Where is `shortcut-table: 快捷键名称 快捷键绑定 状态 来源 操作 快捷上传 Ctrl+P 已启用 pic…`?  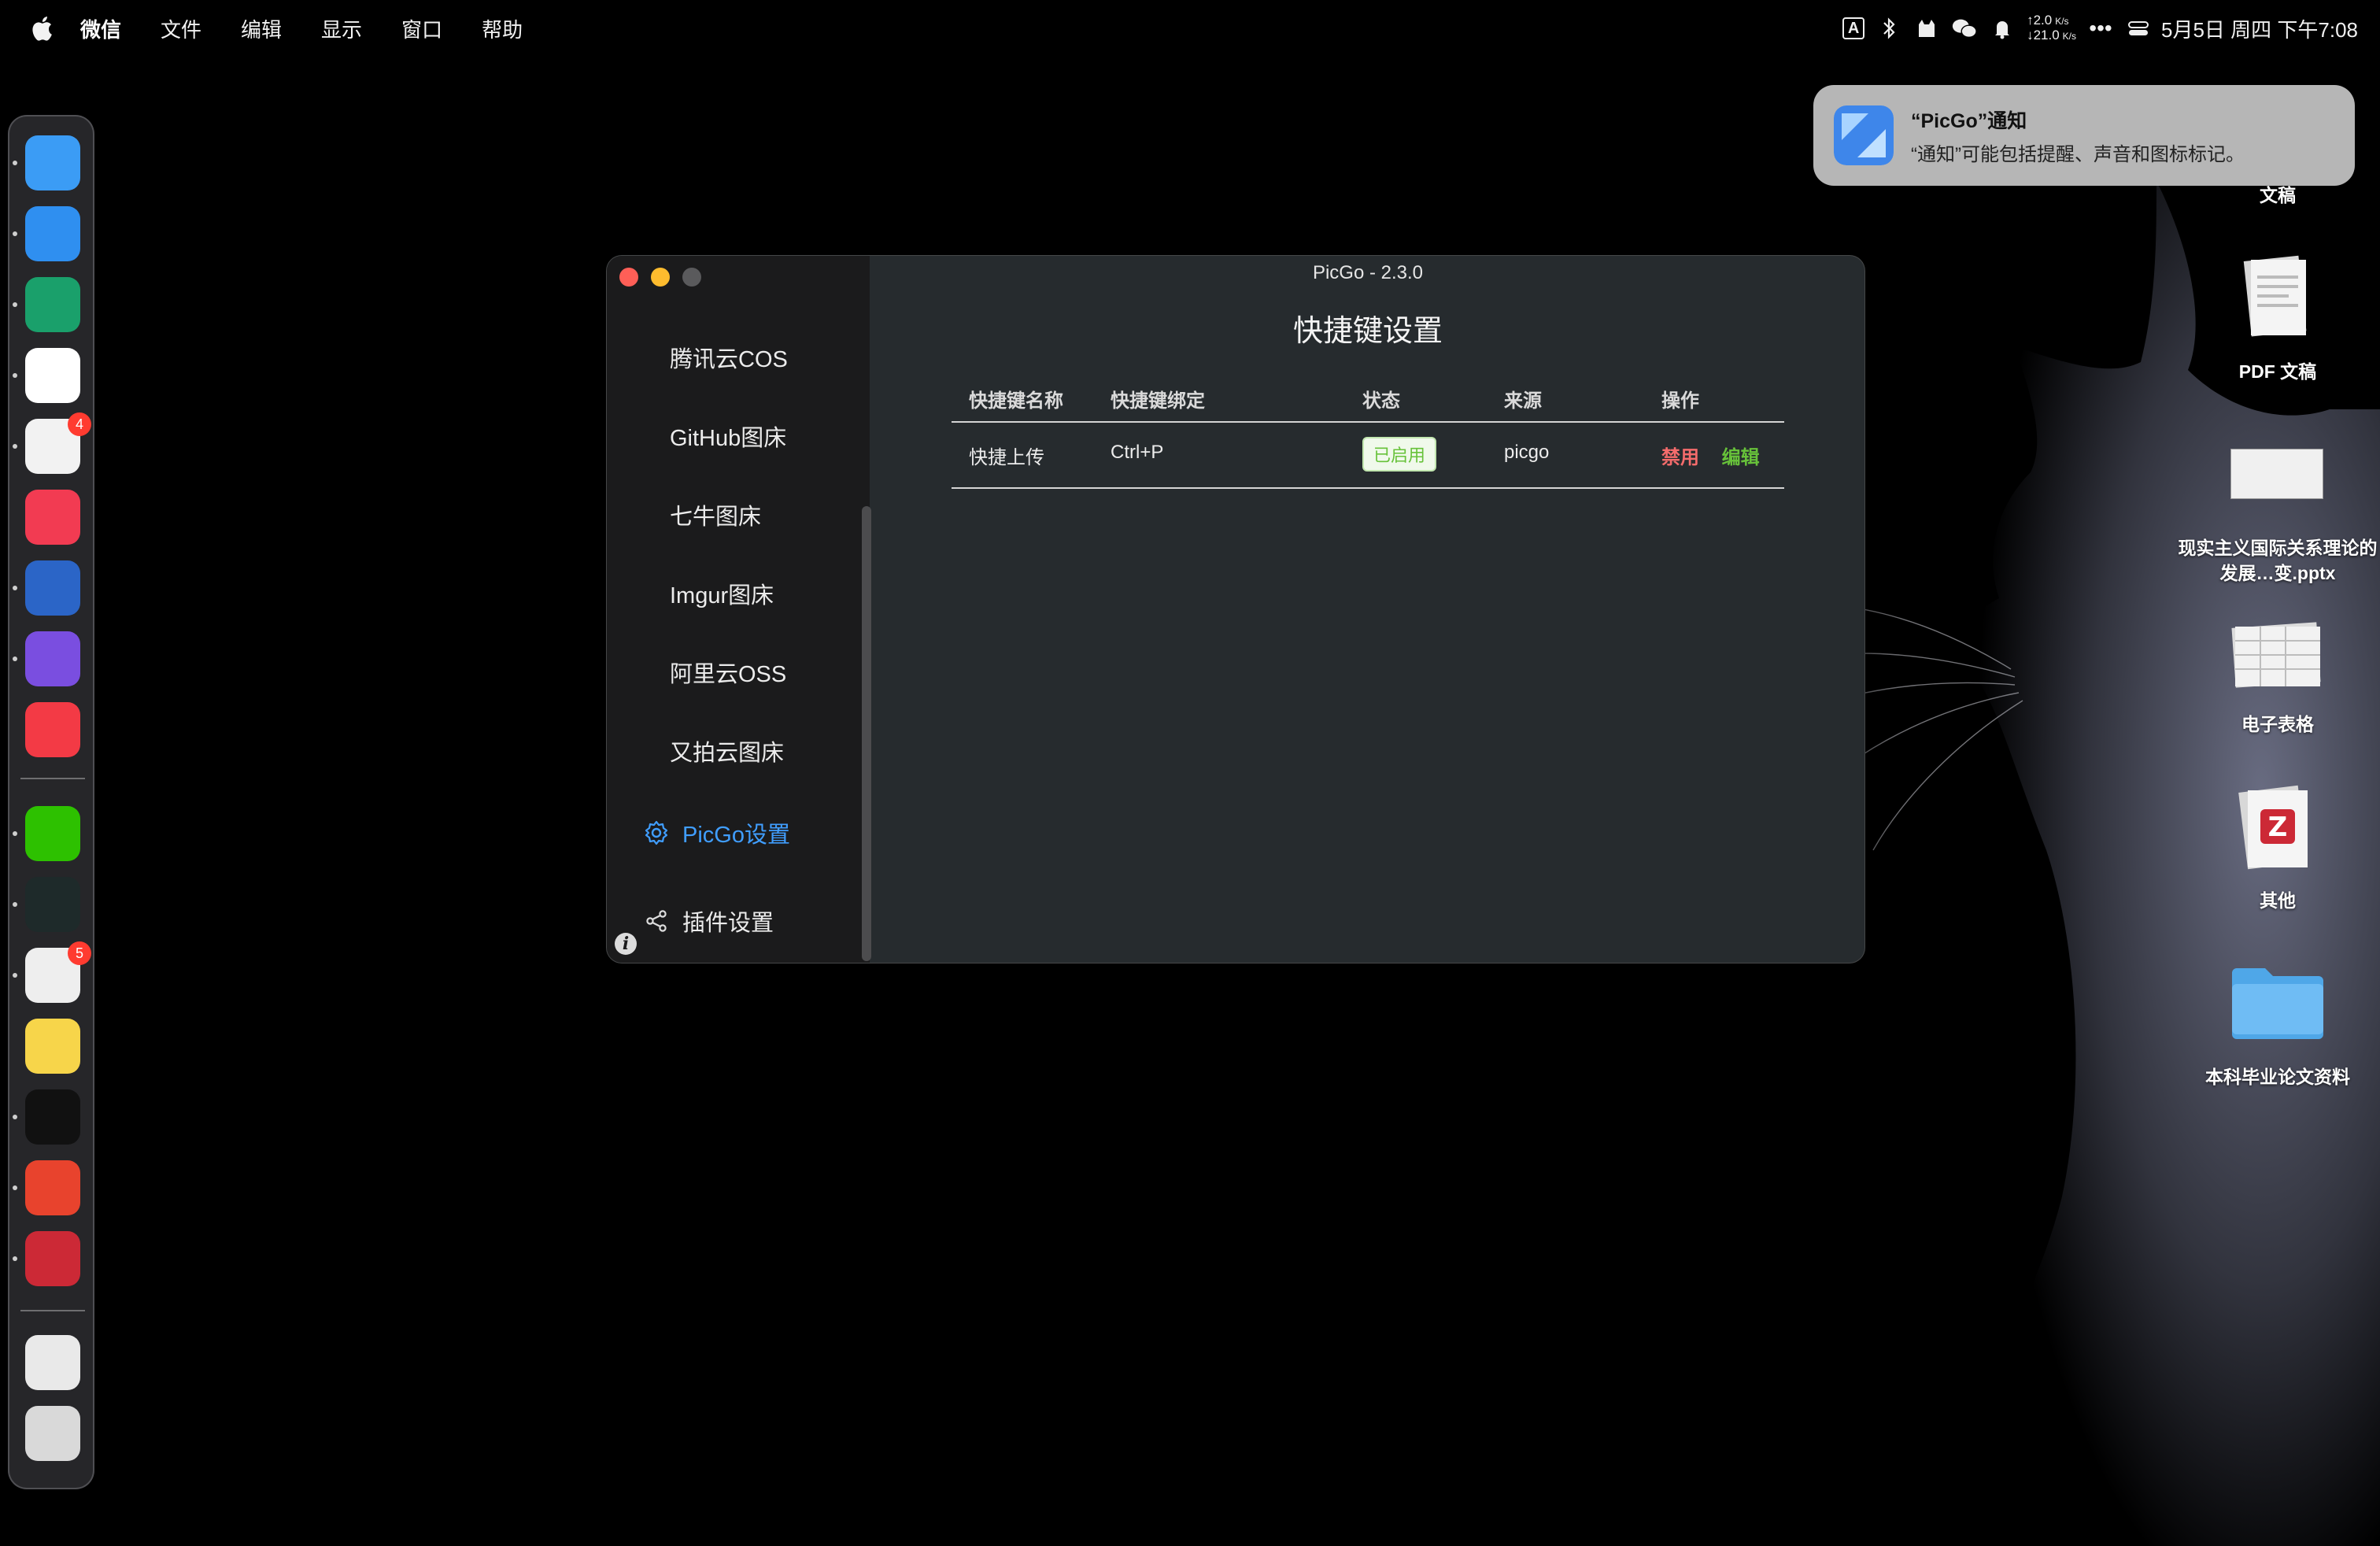 shortcut-table: 快捷键名称 快捷键绑定 状态 来源 操作 快捷上传 Ctrl+P 已启用 pic… is located at coordinates (1368, 430).